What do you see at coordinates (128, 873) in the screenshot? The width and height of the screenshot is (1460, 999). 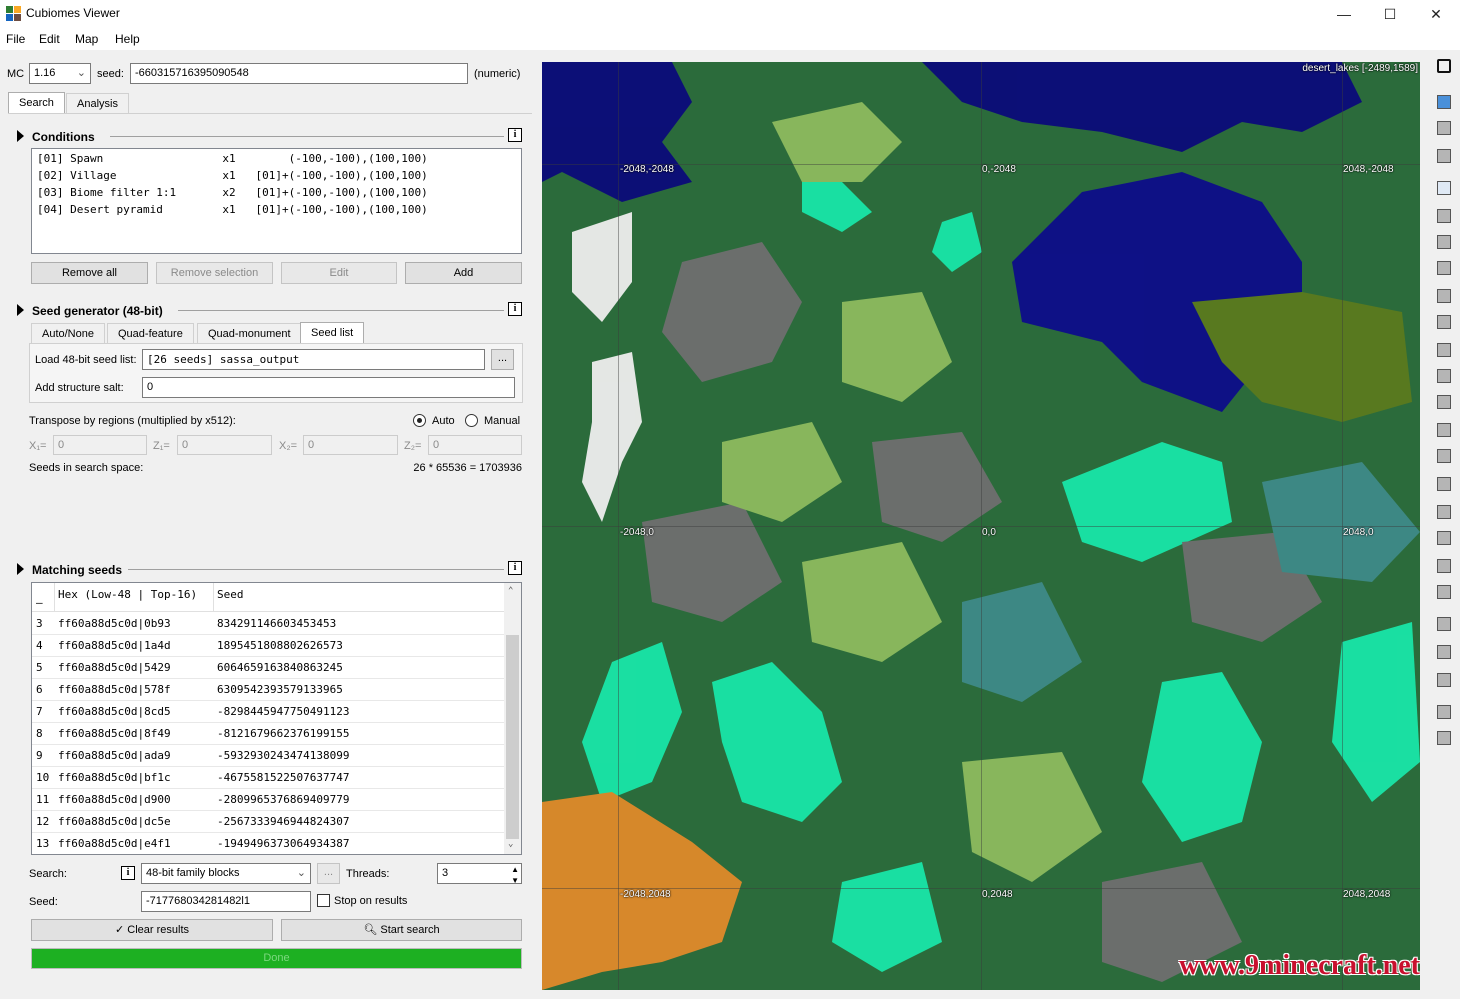 I see `search-info-icon: i` at bounding box center [128, 873].